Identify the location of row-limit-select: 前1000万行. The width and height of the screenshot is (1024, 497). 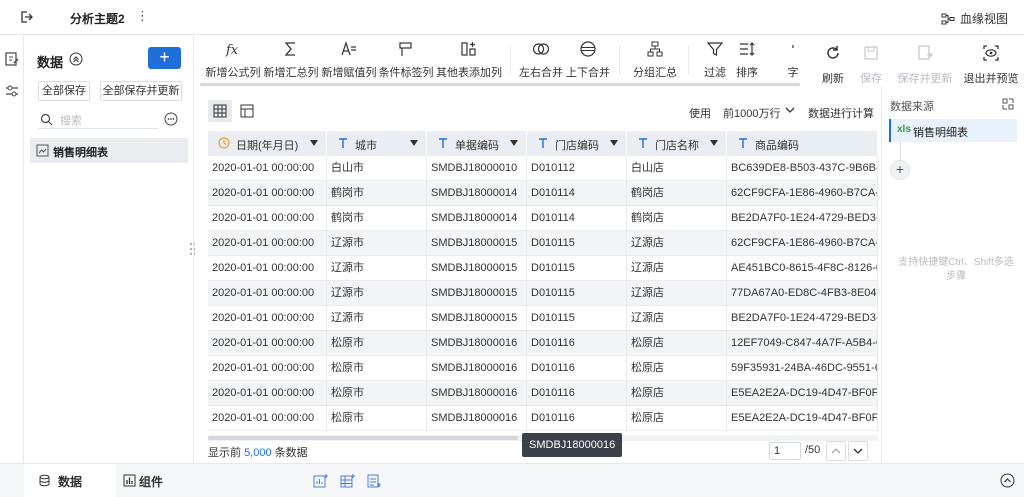
(760, 111).